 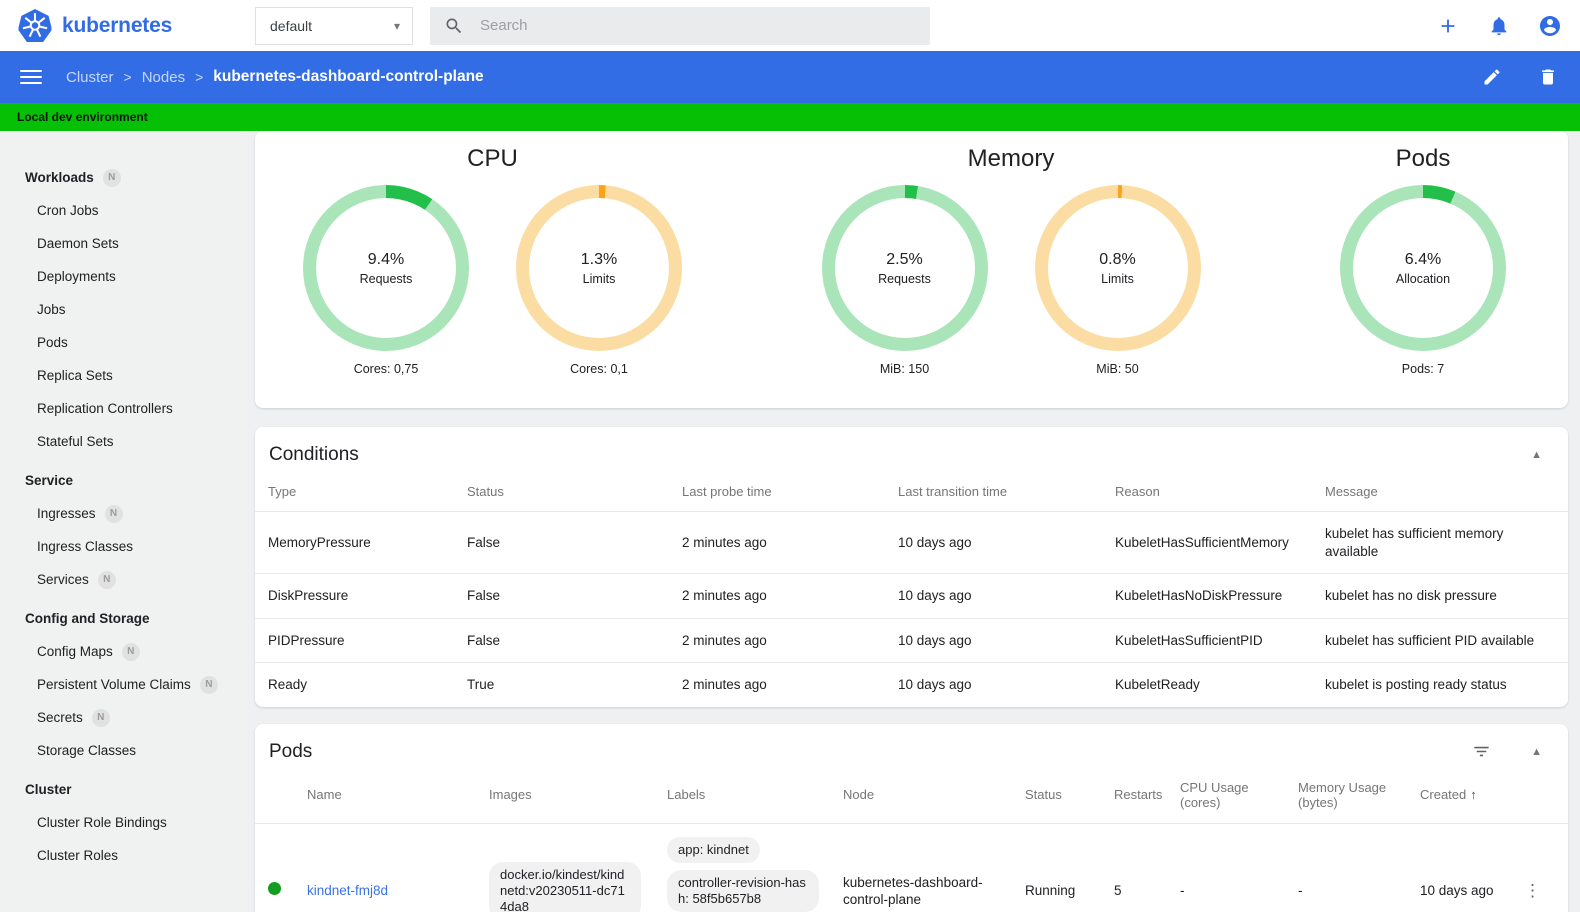 What do you see at coordinates (361, 640) in the screenshot?
I see `condition-cell: PIDPressure` at bounding box center [361, 640].